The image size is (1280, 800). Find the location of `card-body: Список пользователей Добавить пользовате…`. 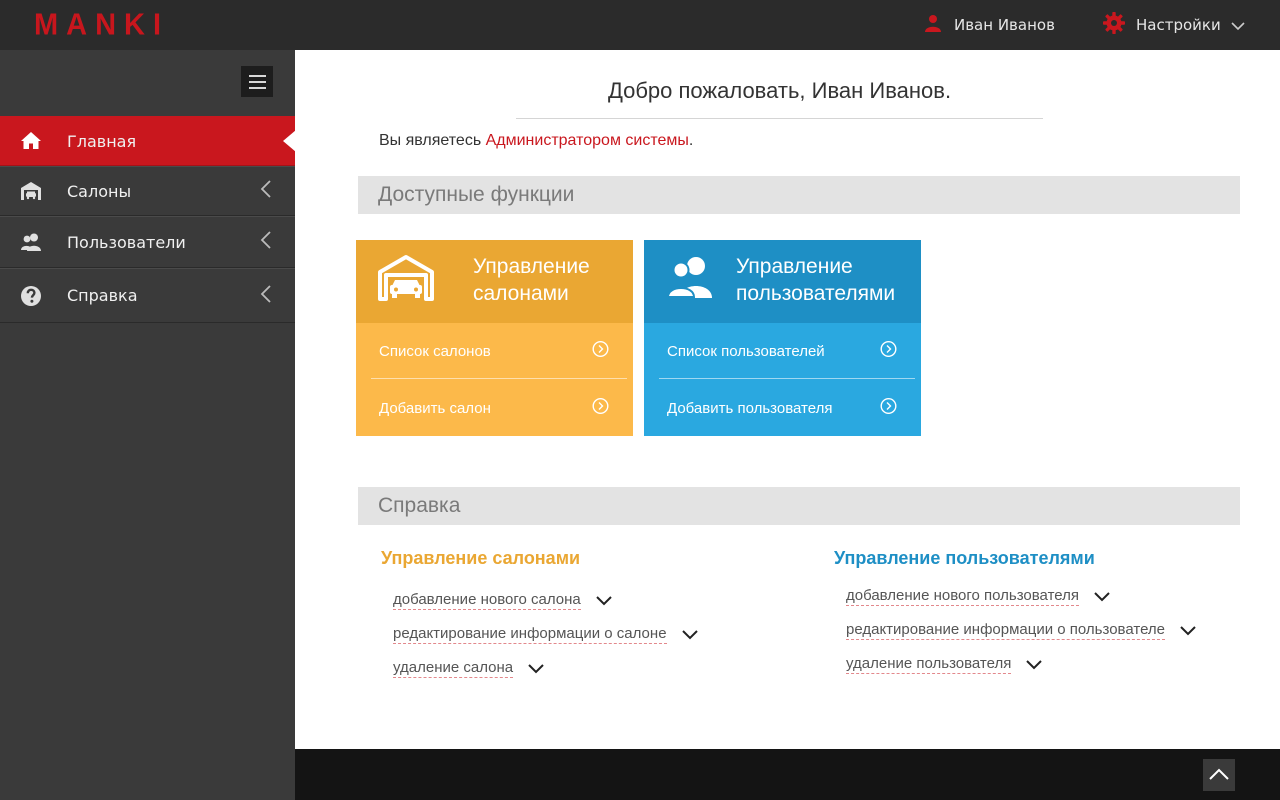

card-body: Список пользователей Добавить пользовате… is located at coordinates (782, 379).